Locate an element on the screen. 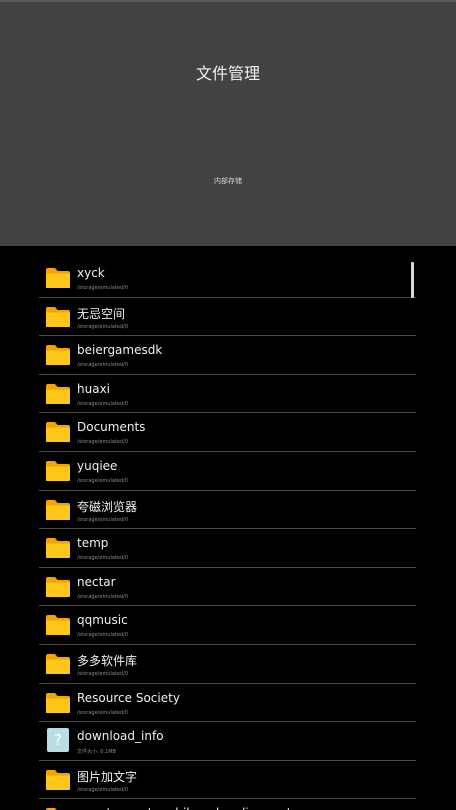  file-name: 图片加文字 is located at coordinates (107, 776).